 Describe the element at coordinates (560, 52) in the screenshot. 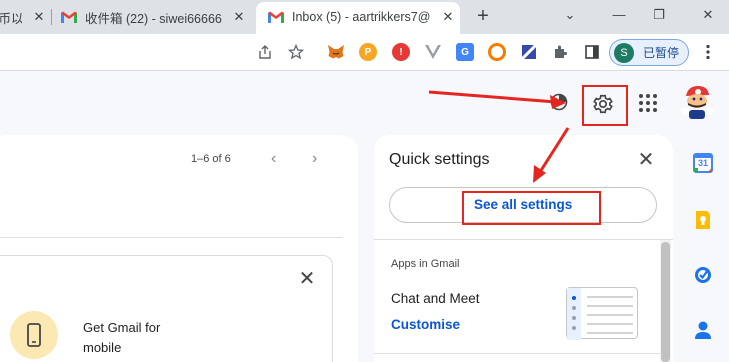

I see `puzzle-icon` at that location.